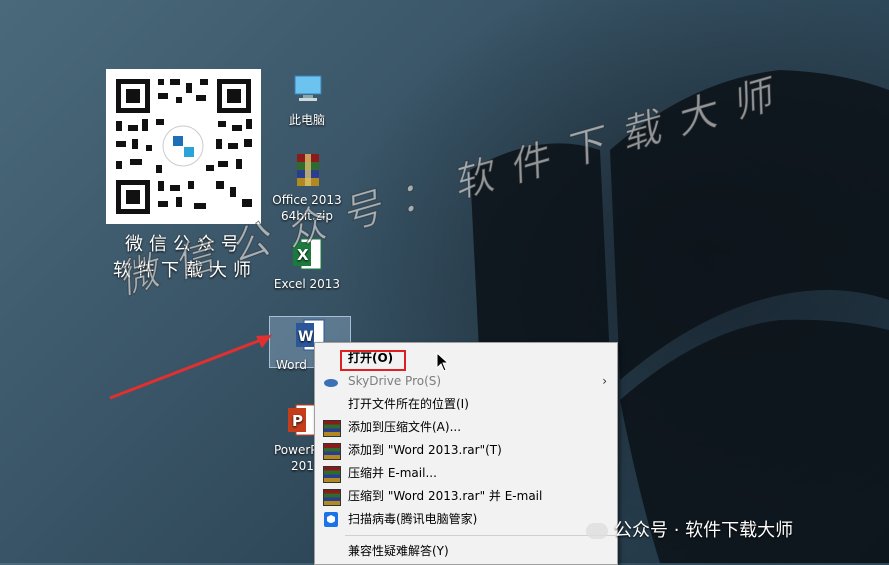  I want to click on menu-item-compress-to-rar-email: 压缩到 "Word 2013.rar" 并 E-mail, so click(466, 496).